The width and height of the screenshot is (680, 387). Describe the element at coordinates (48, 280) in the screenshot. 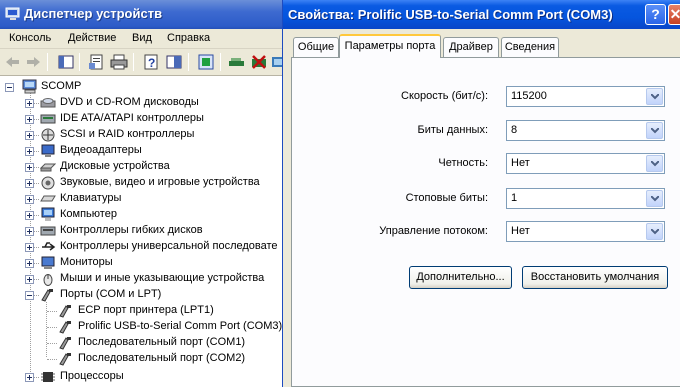

I see `mouse-icon` at that location.